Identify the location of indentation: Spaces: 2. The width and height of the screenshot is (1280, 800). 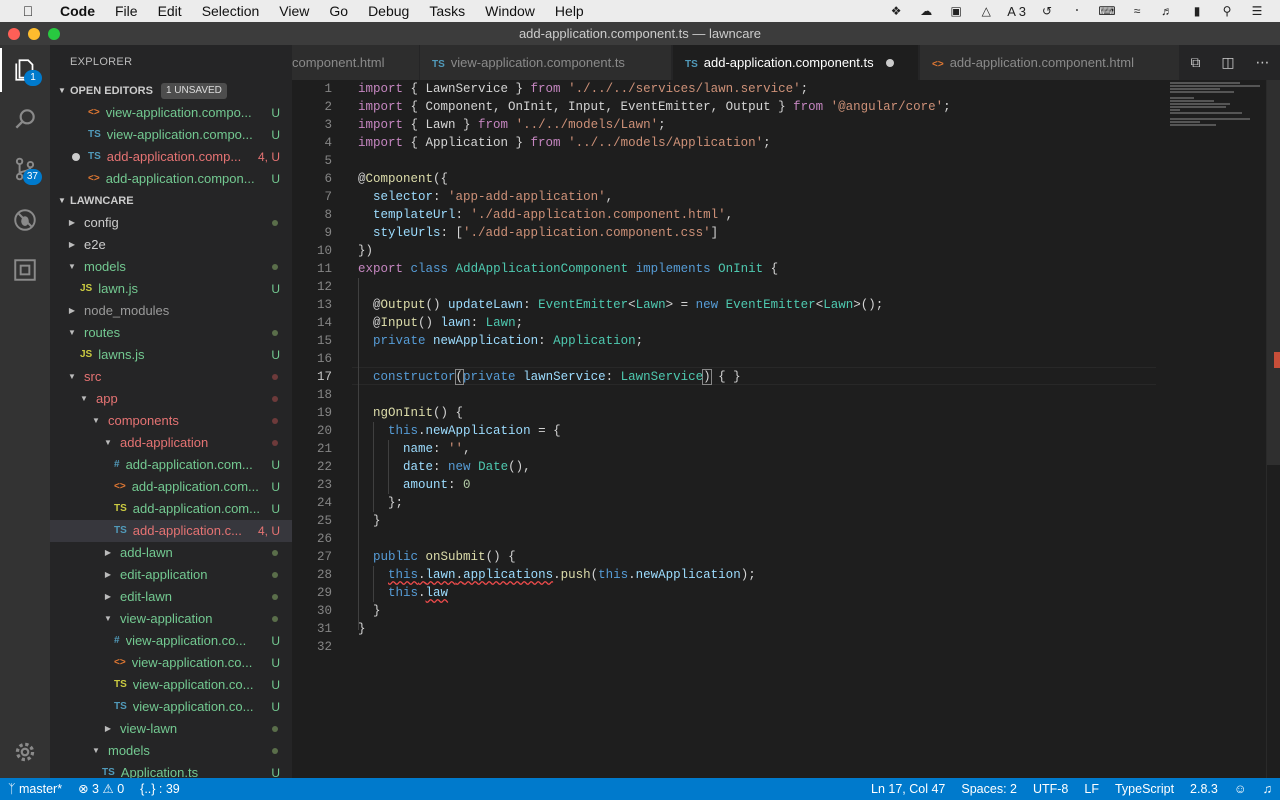
(989, 789).